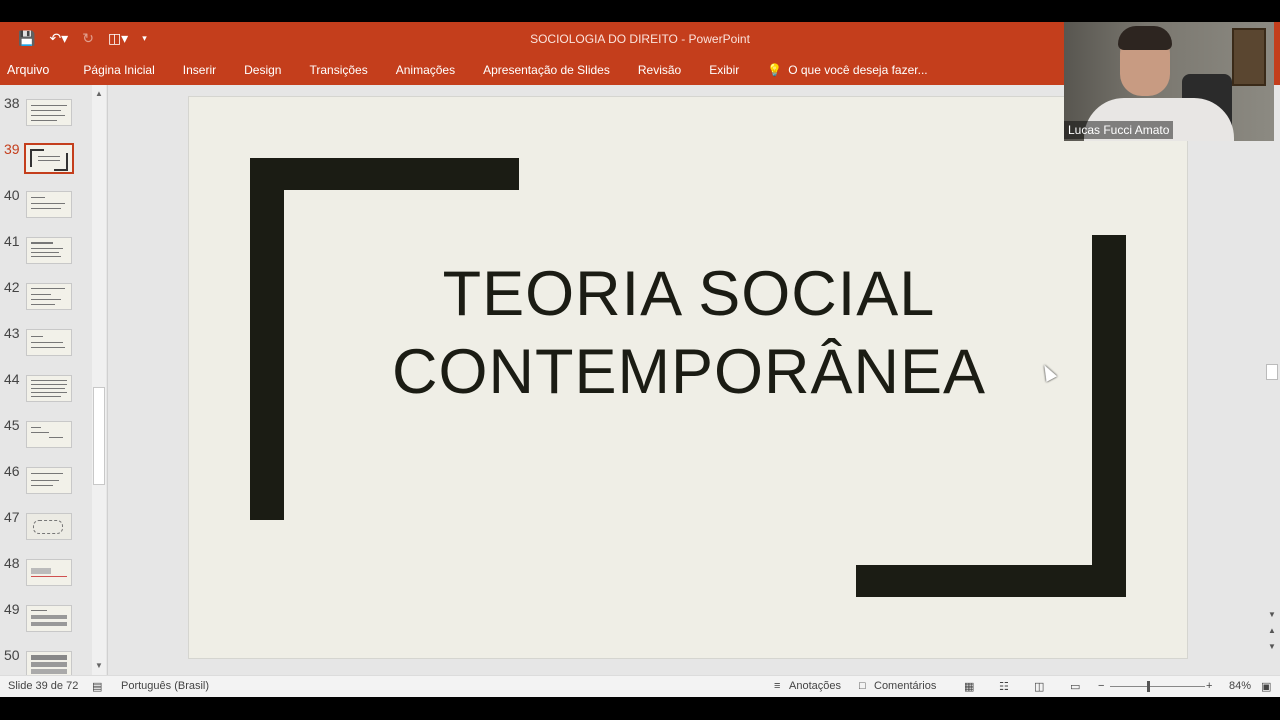 This screenshot has width=1280, height=720. I want to click on bracket-bottom-right-horizontal, so click(991, 581).